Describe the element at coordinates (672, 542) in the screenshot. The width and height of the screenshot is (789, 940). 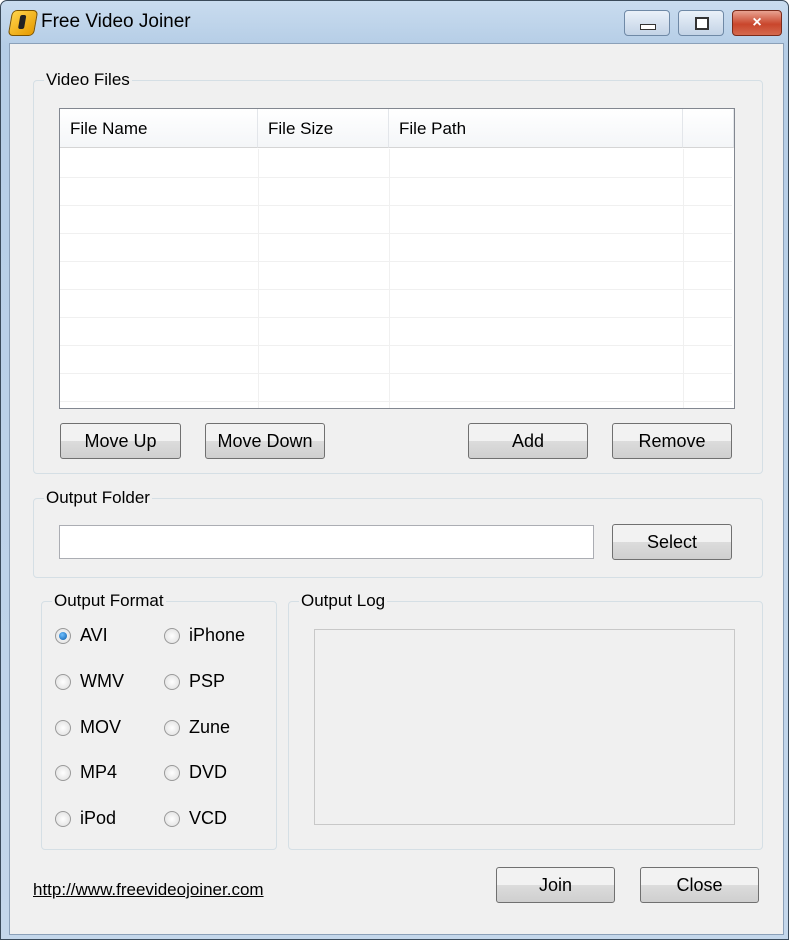
I see `select-folder-button: Select` at that location.